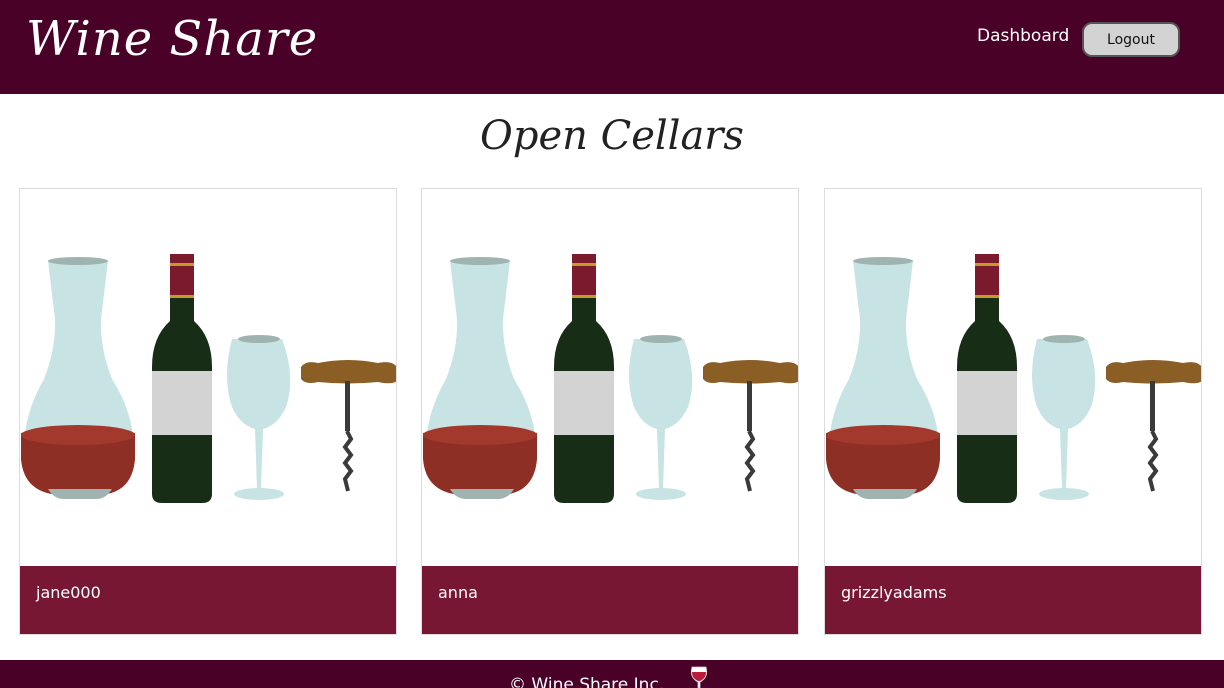 The image size is (1224, 688). I want to click on nav-link-dashboard: Dashboard, so click(1023, 36).